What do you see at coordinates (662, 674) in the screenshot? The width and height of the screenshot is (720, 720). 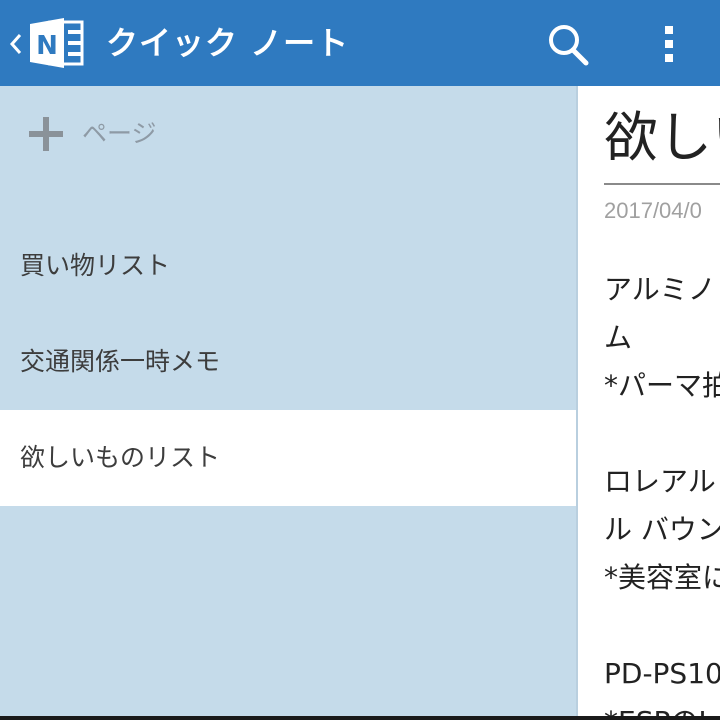 I see `note-body-line: PD-PS10` at bounding box center [662, 674].